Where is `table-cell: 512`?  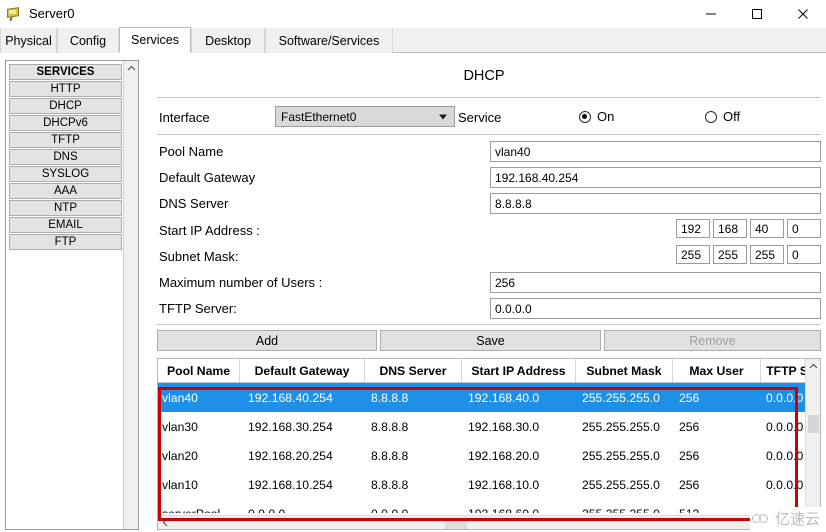
table-cell: 512 is located at coordinates (689, 506).